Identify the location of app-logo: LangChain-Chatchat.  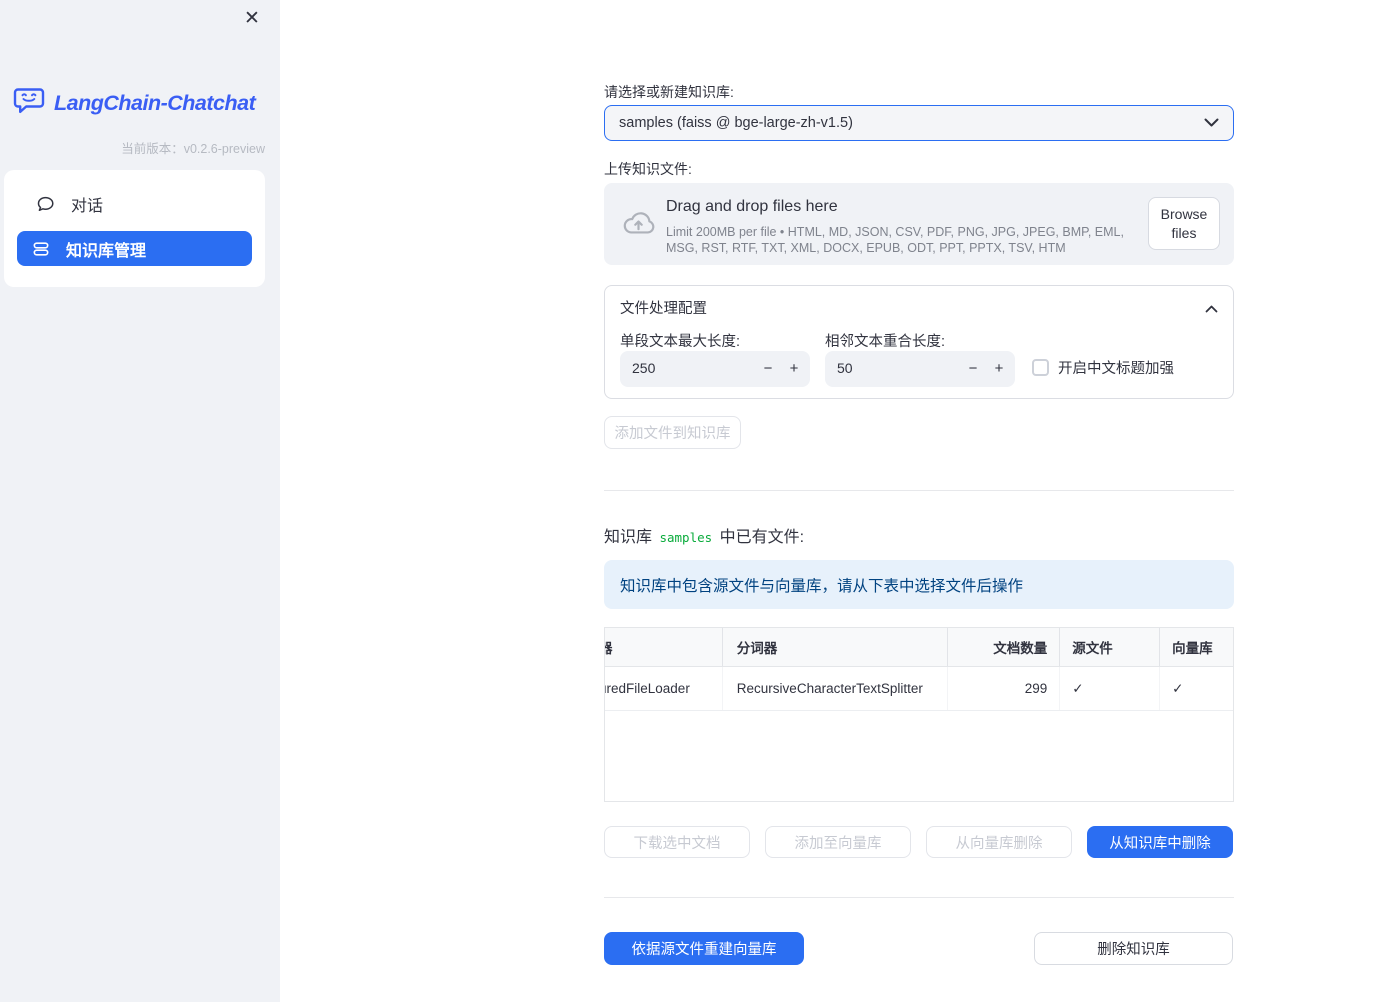
(134, 103).